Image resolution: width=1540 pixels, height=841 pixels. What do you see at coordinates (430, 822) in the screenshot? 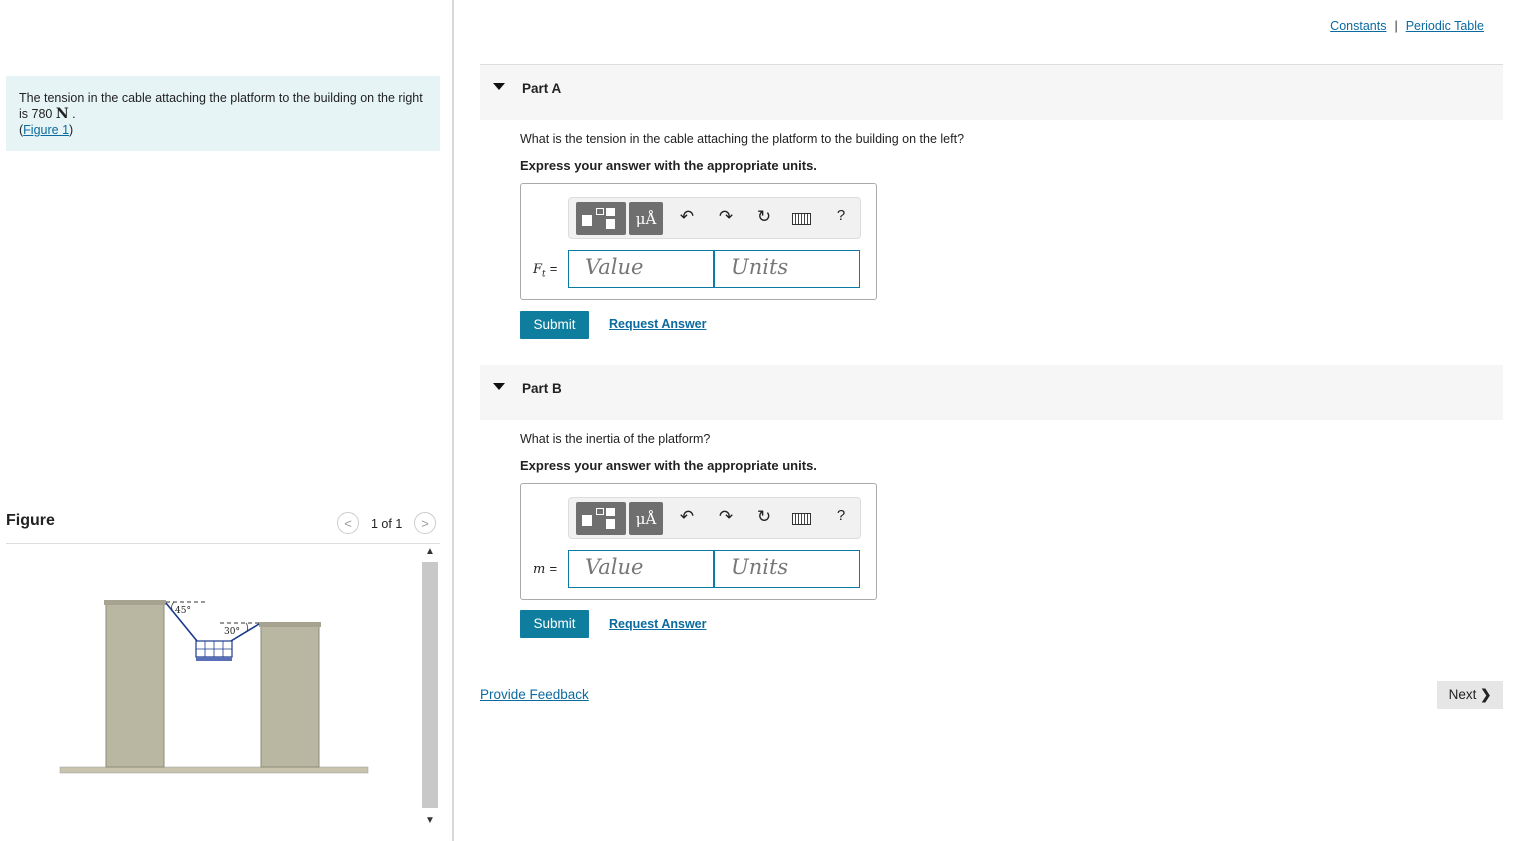
I see `scroll-down-arrow: ▼` at bounding box center [430, 822].